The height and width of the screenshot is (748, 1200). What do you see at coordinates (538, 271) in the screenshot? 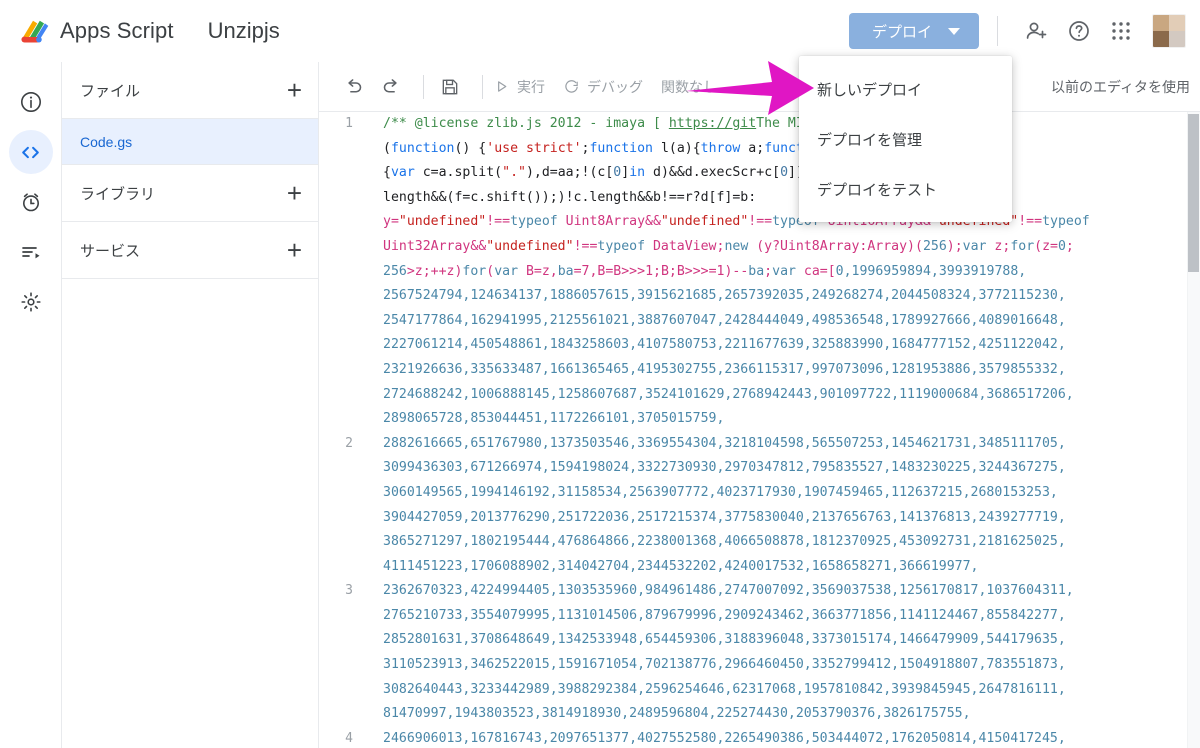
I see `code-token: B=z,` at bounding box center [538, 271].